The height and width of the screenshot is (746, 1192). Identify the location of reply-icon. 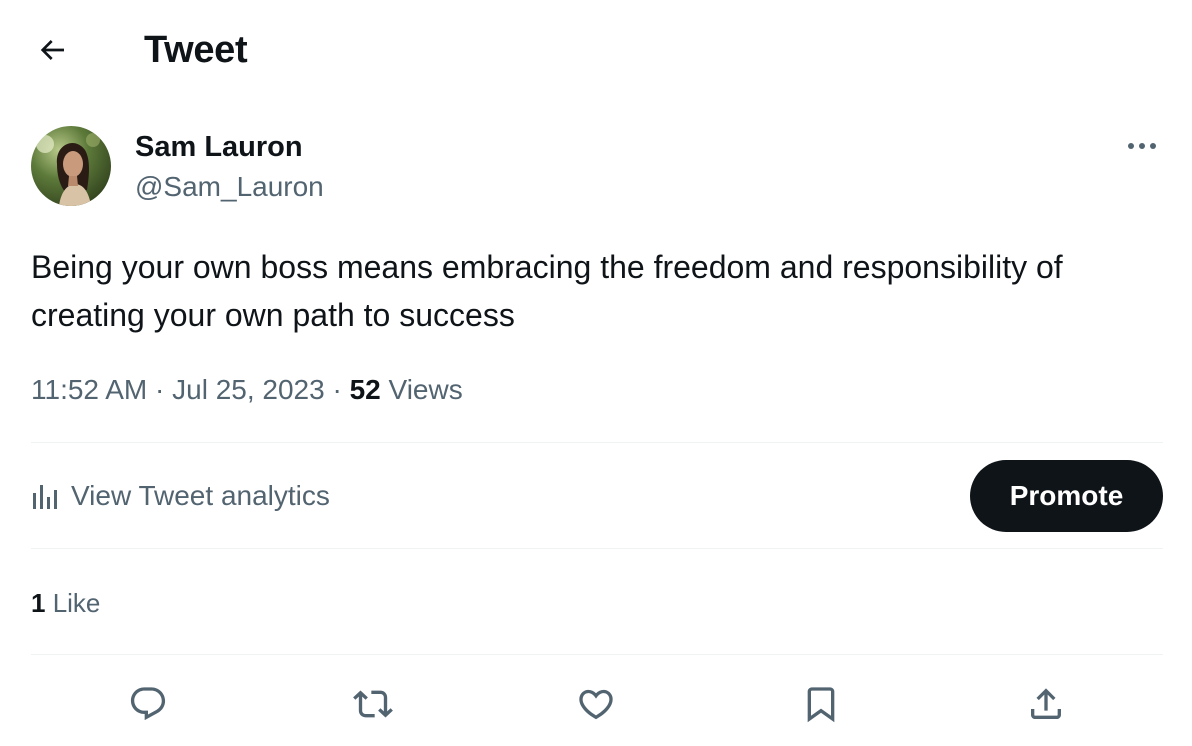
(148, 704).